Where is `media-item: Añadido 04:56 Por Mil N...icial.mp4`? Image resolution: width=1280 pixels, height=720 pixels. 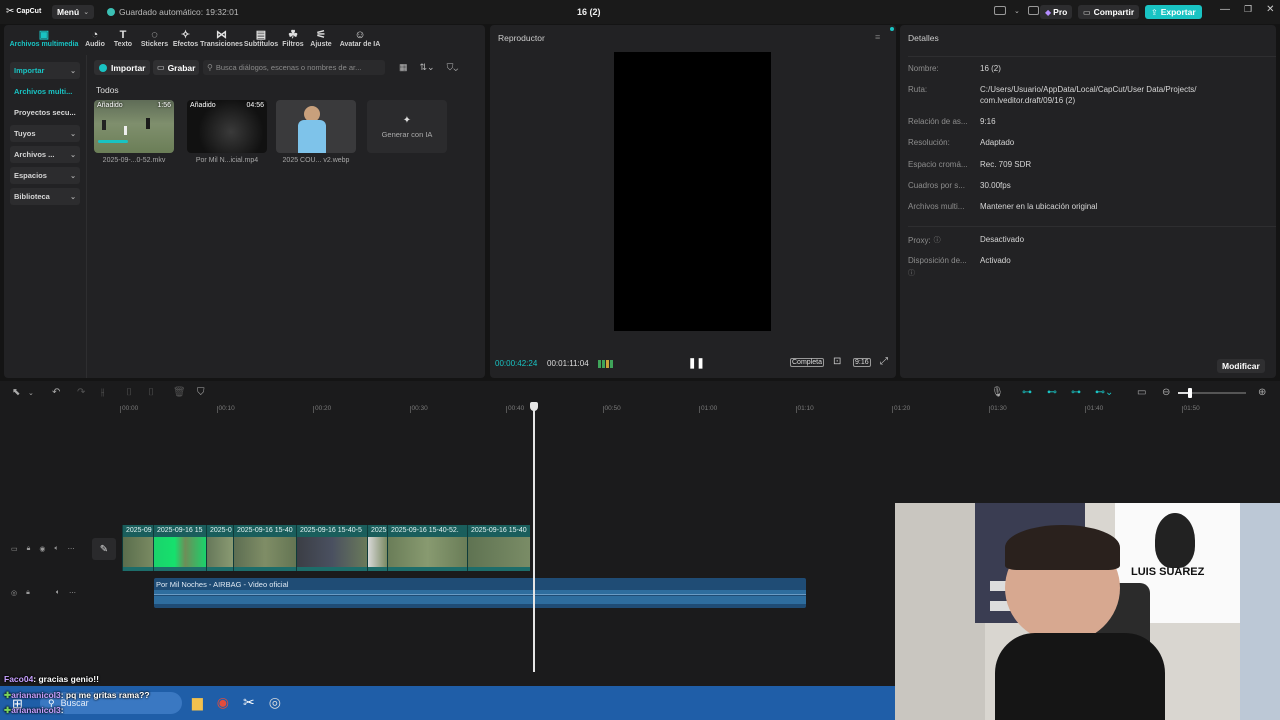 media-item: Añadido 04:56 Por Mil N...icial.mp4 is located at coordinates (227, 132).